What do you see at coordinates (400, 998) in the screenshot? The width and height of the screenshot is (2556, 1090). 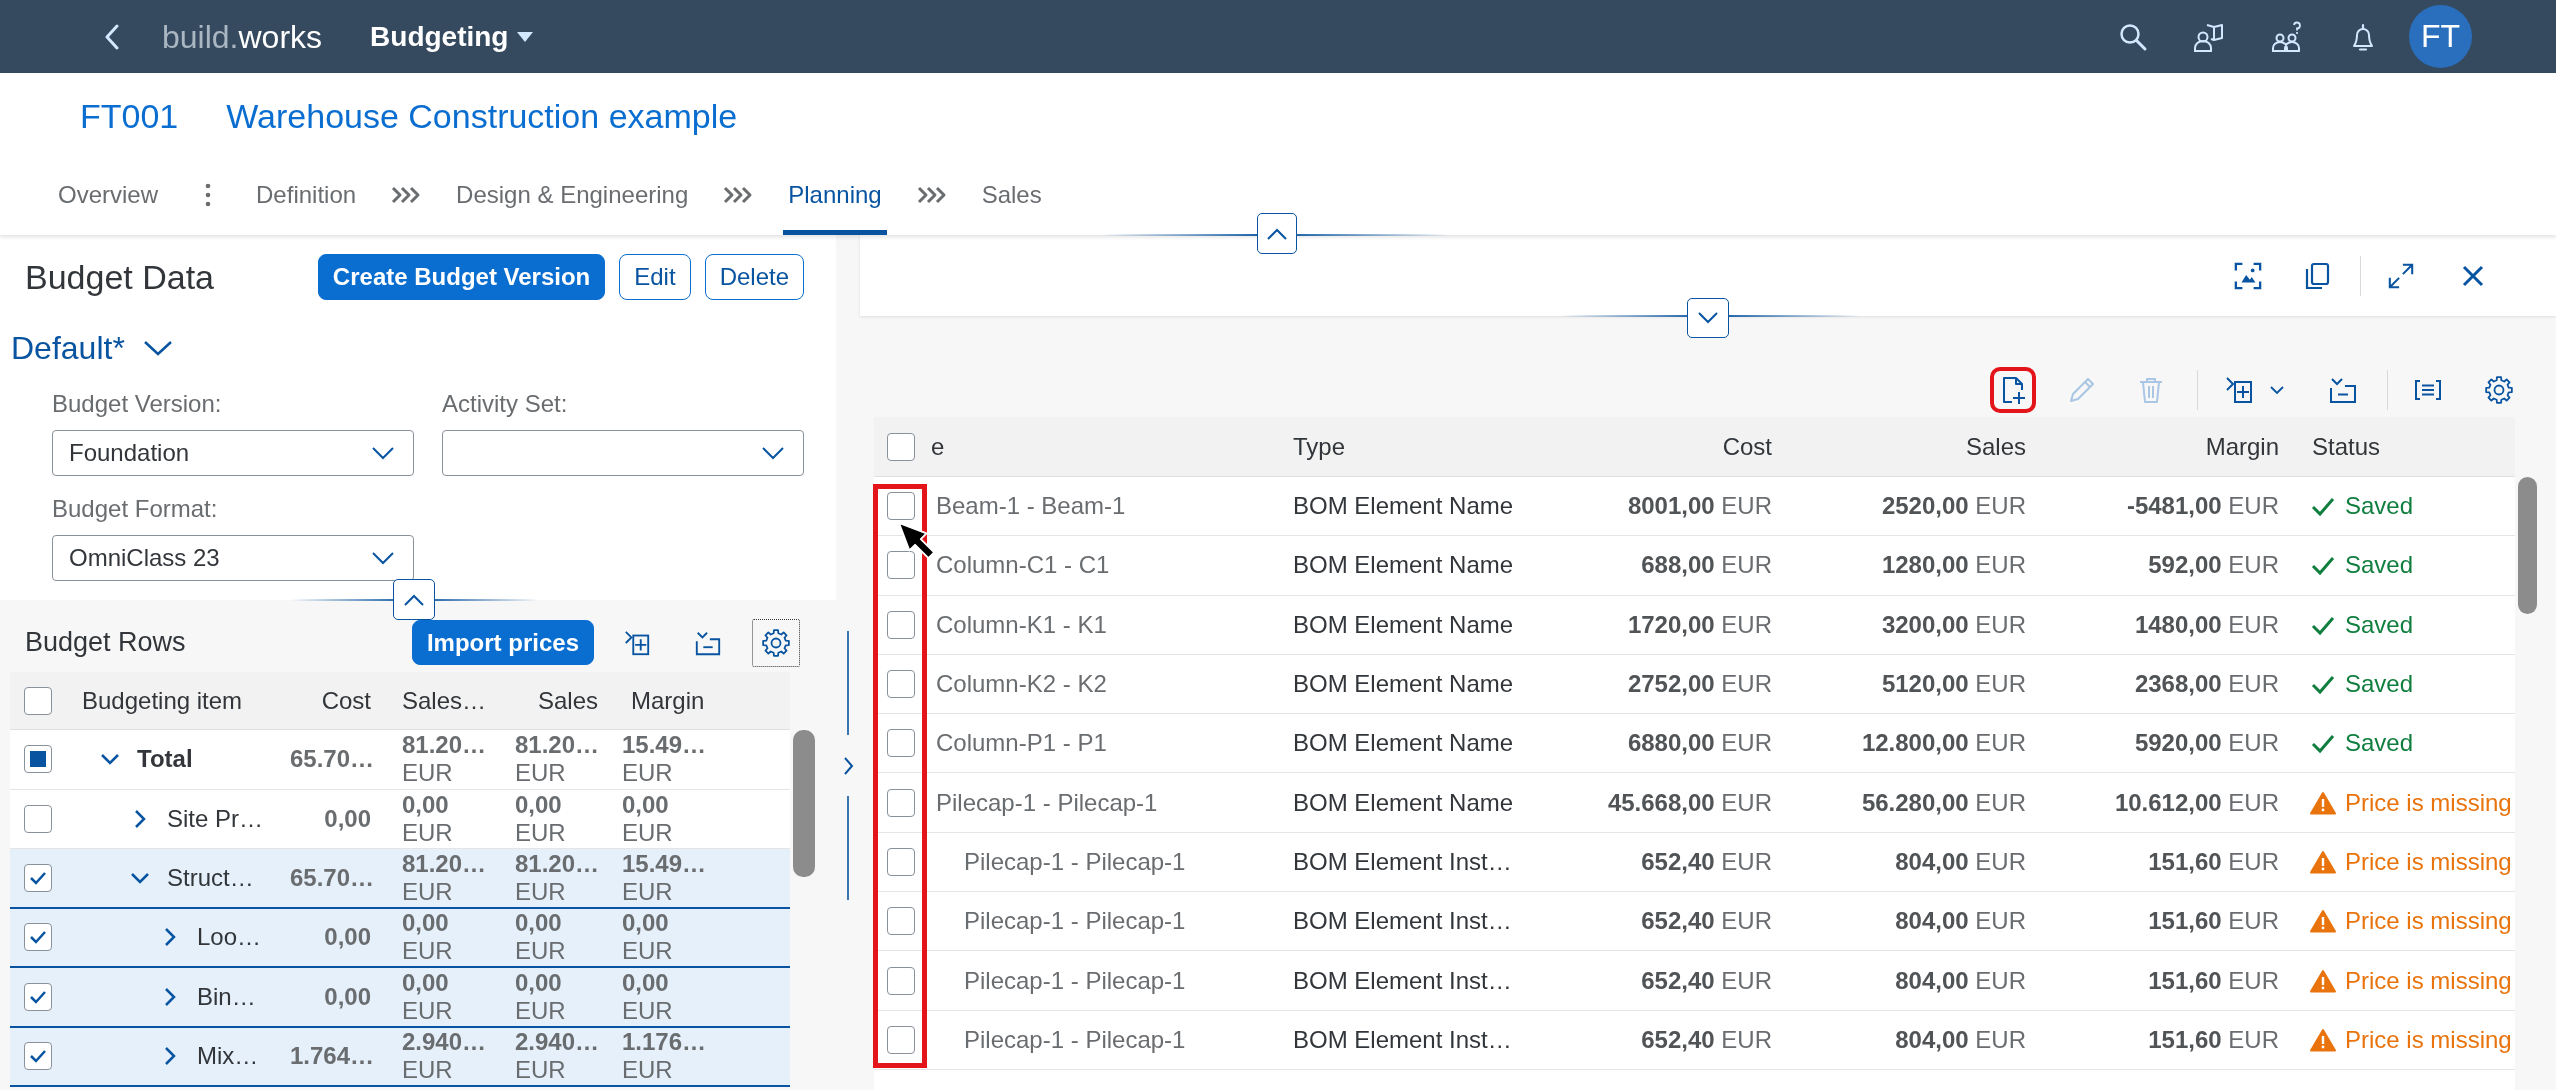 I see `table-row: Bin… 0,00 0,00 EUR 0,00 EUR 0,00 EUR` at bounding box center [400, 998].